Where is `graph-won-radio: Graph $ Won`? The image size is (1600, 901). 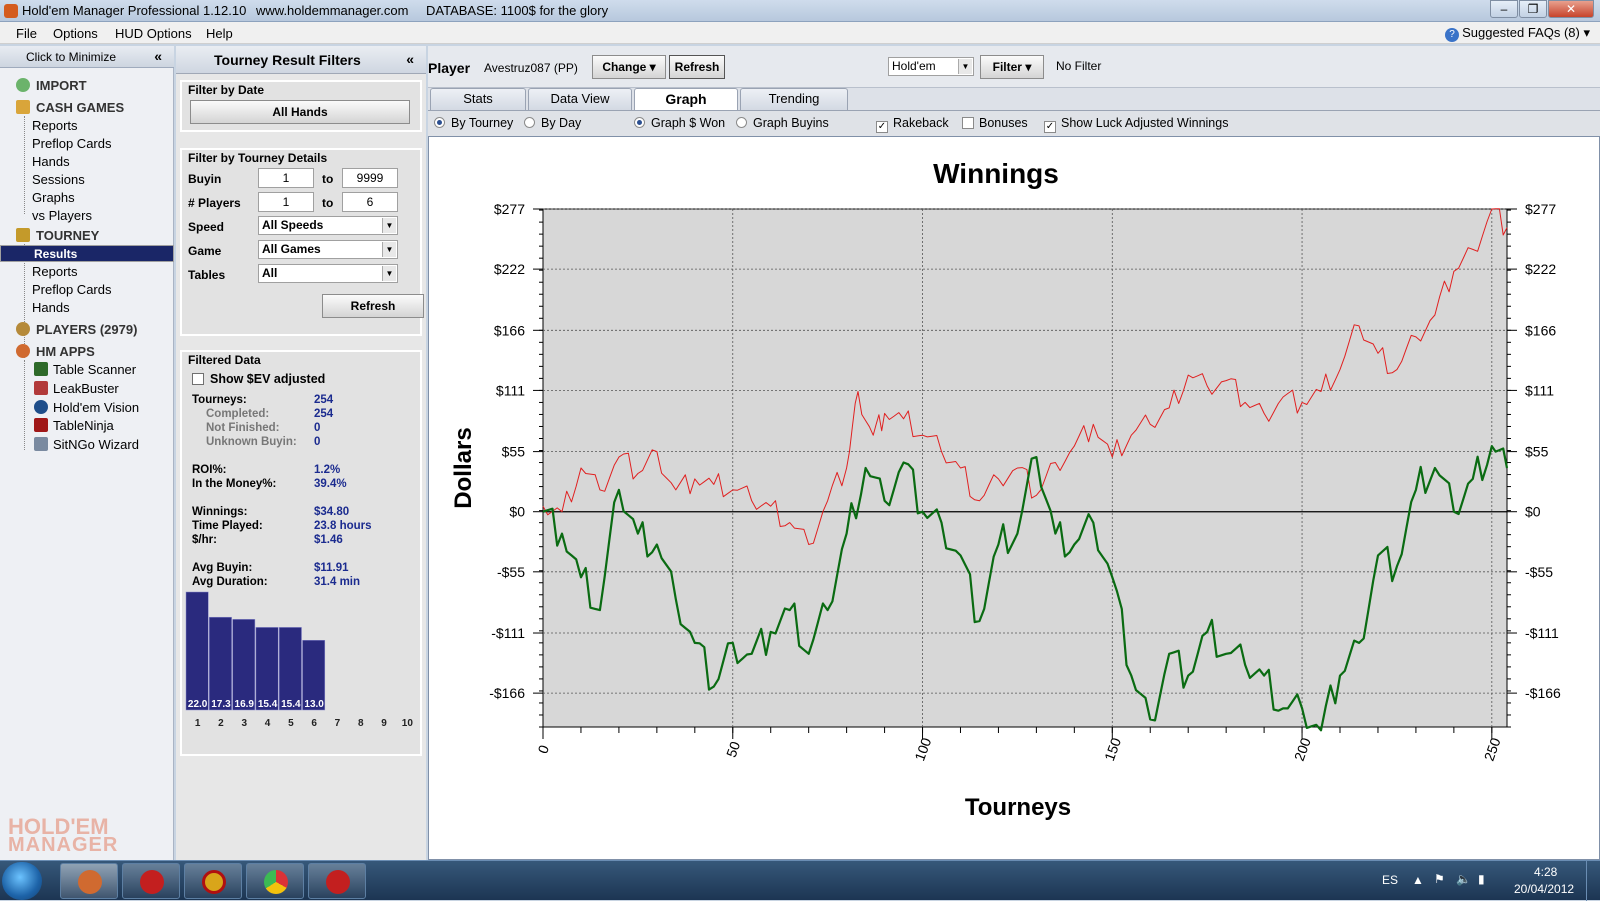 graph-won-radio: Graph $ Won is located at coordinates (679, 123).